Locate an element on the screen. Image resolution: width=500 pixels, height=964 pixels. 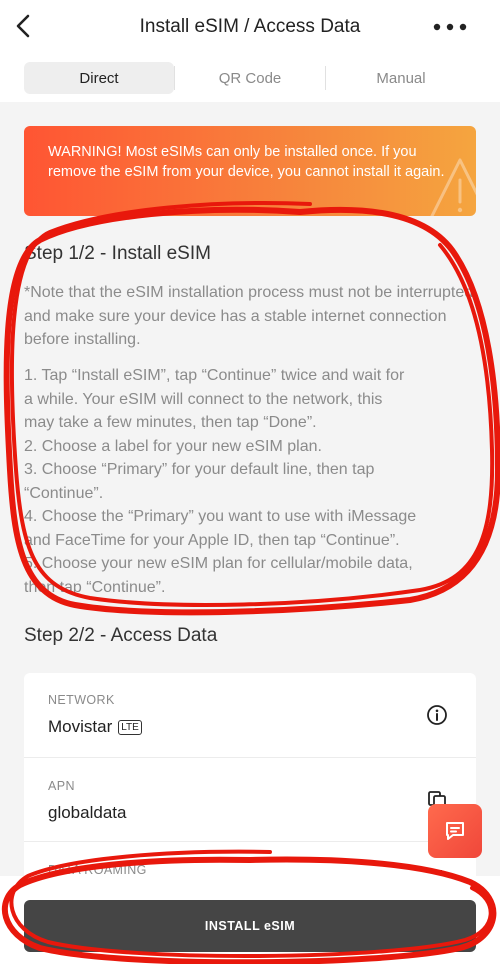
back-arrow-icon is located at coordinates (24, 26).